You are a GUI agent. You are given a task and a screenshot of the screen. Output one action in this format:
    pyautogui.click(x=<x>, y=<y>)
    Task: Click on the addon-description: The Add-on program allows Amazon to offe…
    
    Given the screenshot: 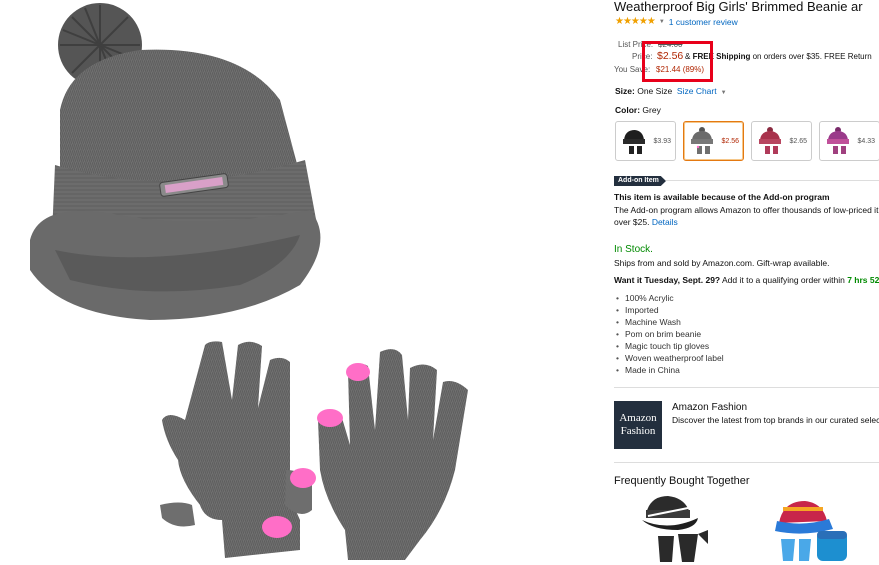 What is the action you would take?
    pyautogui.click(x=746, y=216)
    